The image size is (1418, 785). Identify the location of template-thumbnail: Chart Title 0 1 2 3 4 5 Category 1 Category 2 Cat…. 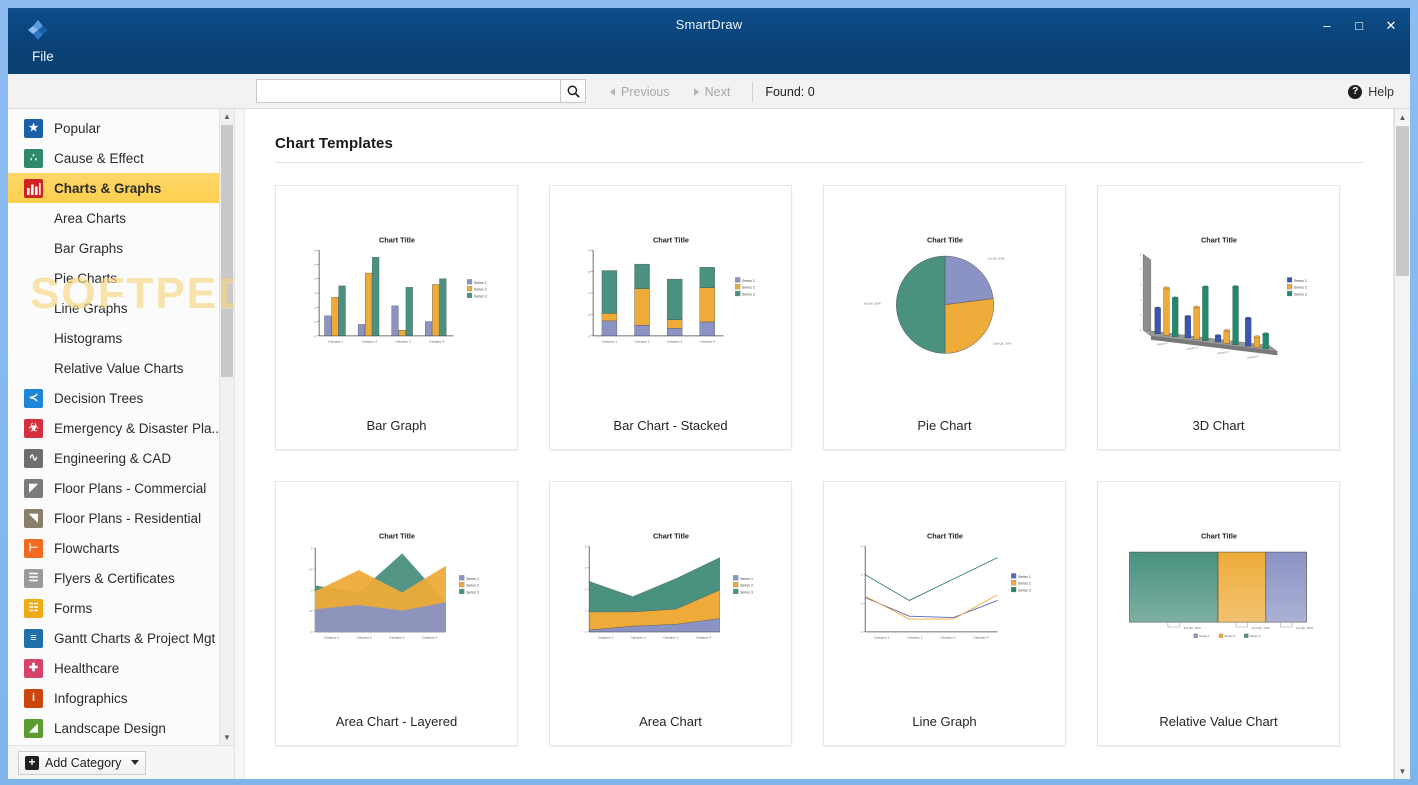
(1218, 293).